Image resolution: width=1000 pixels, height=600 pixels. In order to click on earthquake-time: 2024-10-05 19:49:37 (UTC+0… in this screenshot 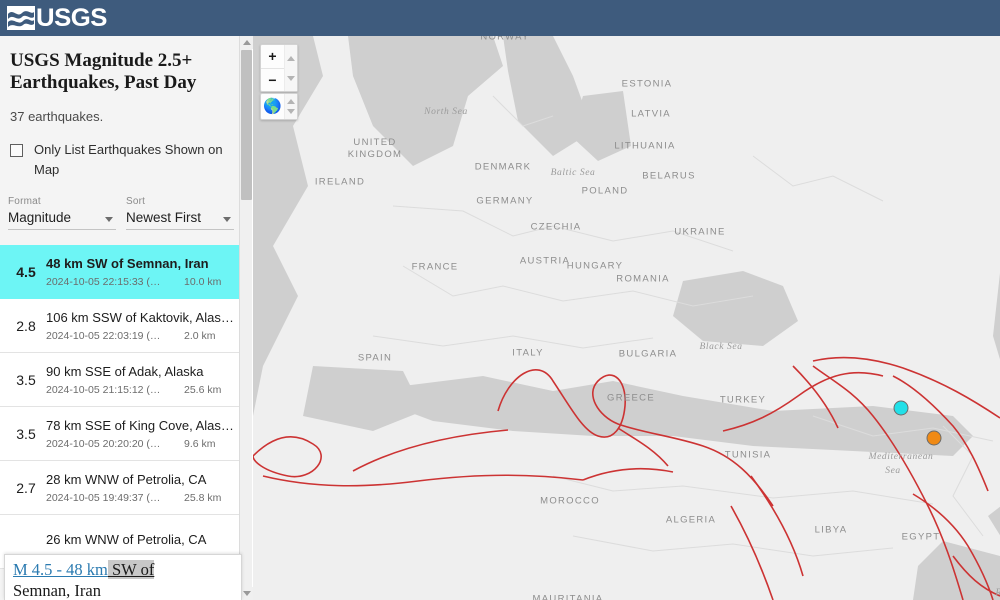, I will do `click(106, 497)`.